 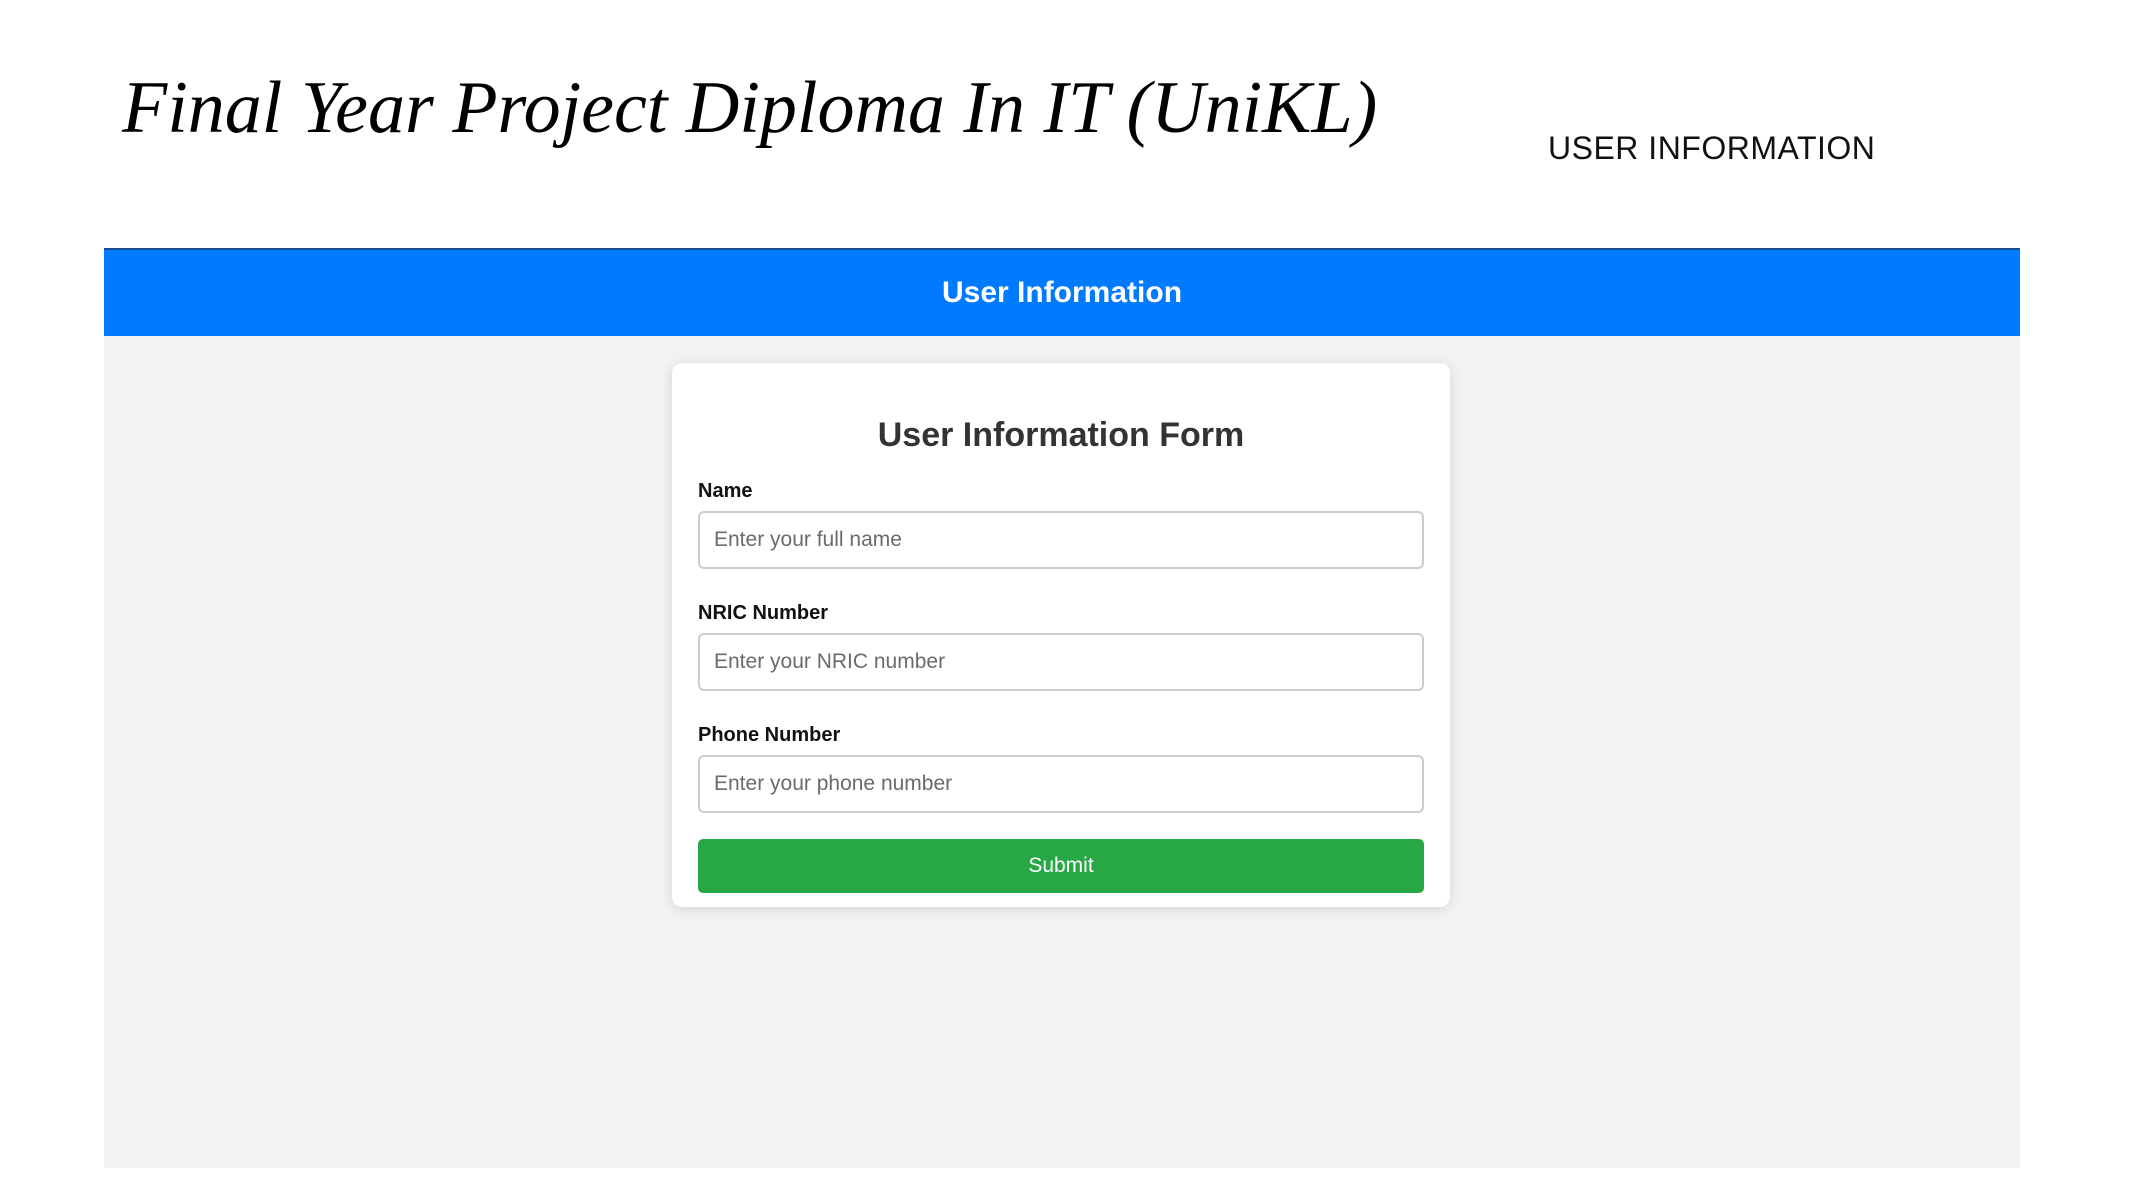 What do you see at coordinates (1712, 148) in the screenshot?
I see `slide-subtitle: USER INFORMATION` at bounding box center [1712, 148].